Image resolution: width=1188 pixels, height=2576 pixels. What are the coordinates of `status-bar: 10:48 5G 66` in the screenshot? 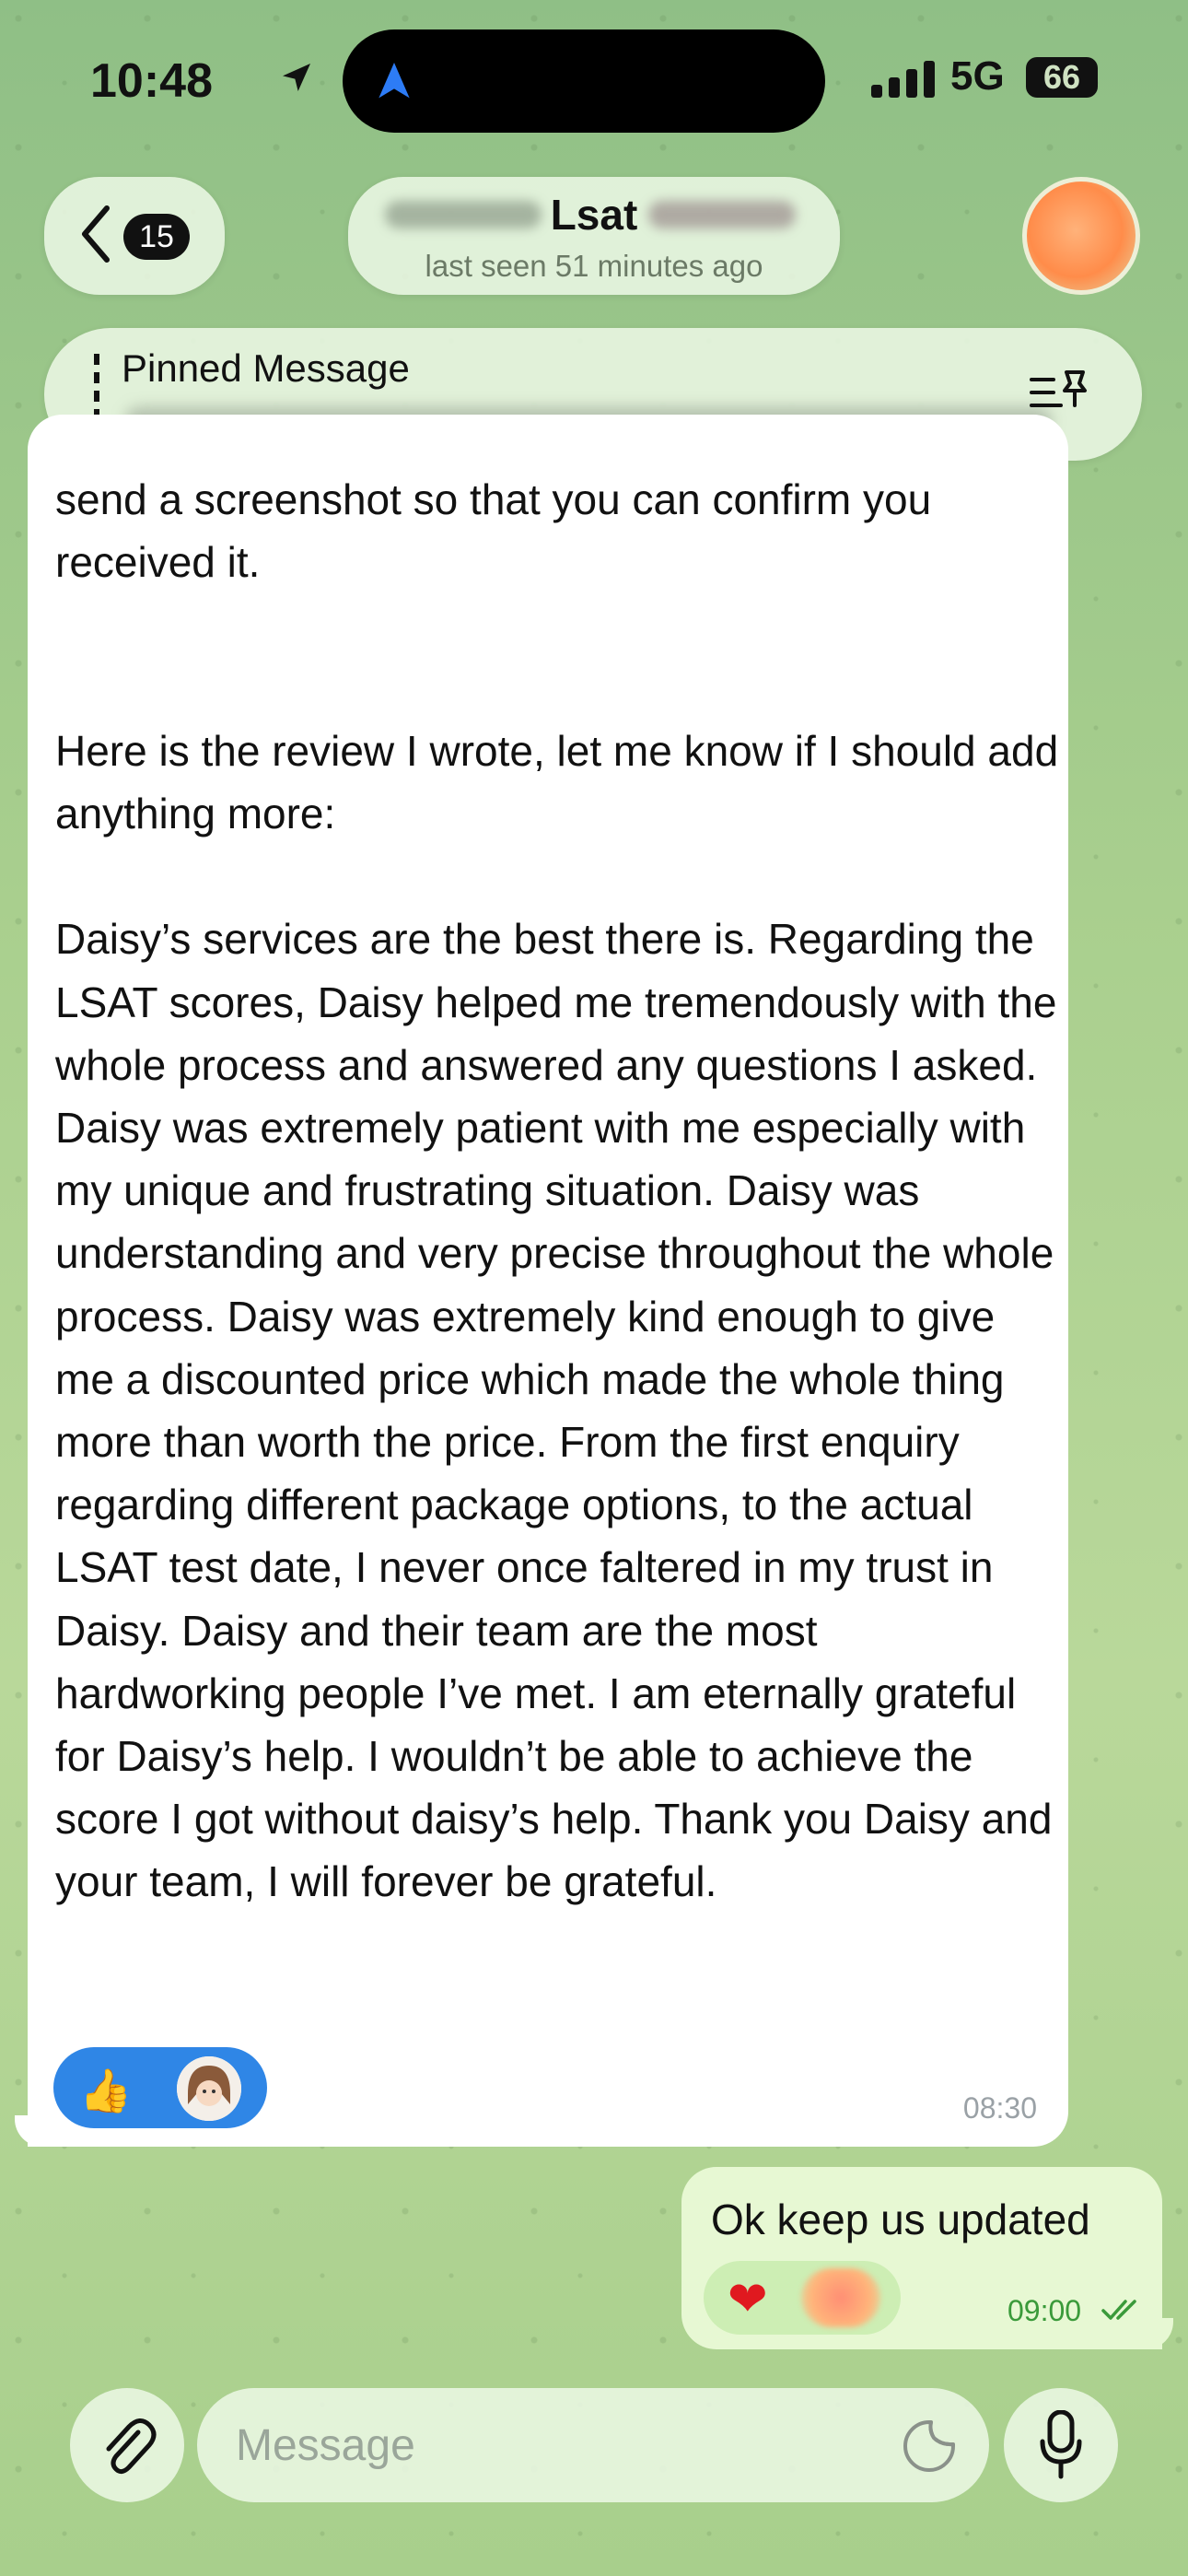 It's located at (594, 78).